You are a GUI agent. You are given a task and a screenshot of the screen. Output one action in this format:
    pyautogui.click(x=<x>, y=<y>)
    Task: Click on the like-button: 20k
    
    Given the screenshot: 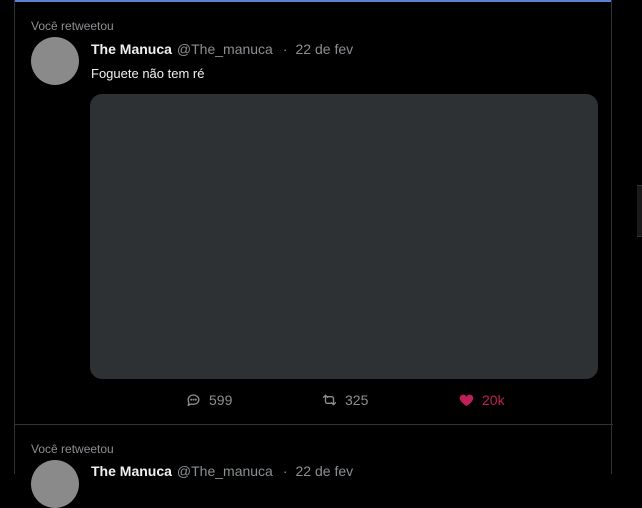 What is the action you would take?
    pyautogui.click(x=481, y=400)
    